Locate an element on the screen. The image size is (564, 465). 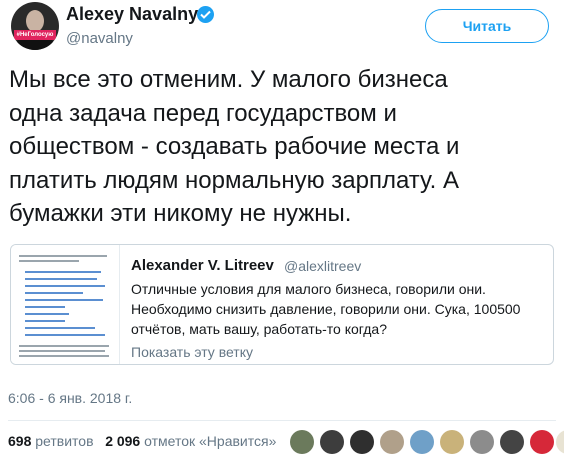
likes-label: отметок «Нравится» is located at coordinates (210, 441).